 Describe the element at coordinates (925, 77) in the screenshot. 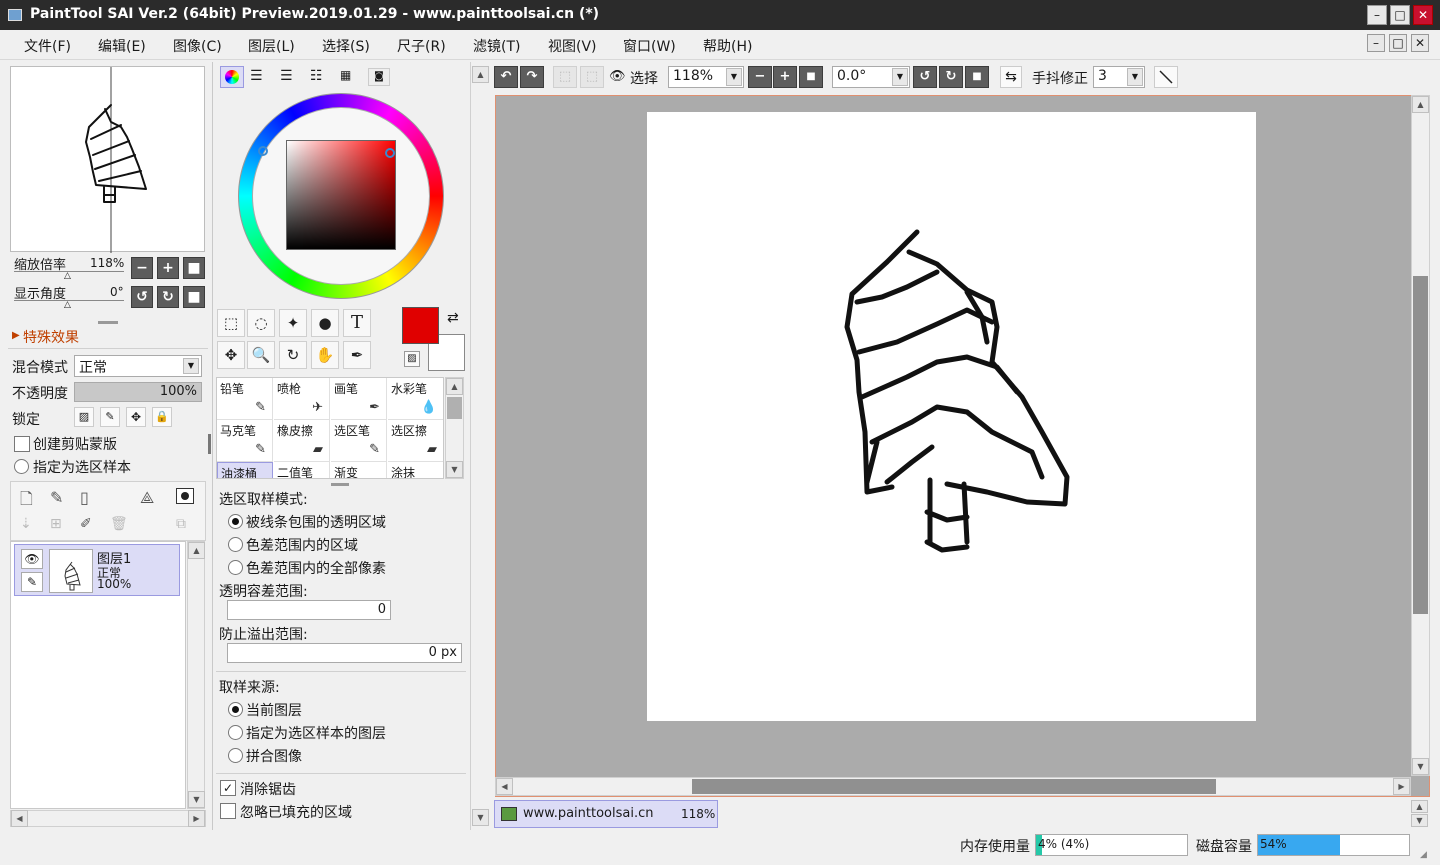

I see `toolbar-rotate-left-button: ↺` at that location.